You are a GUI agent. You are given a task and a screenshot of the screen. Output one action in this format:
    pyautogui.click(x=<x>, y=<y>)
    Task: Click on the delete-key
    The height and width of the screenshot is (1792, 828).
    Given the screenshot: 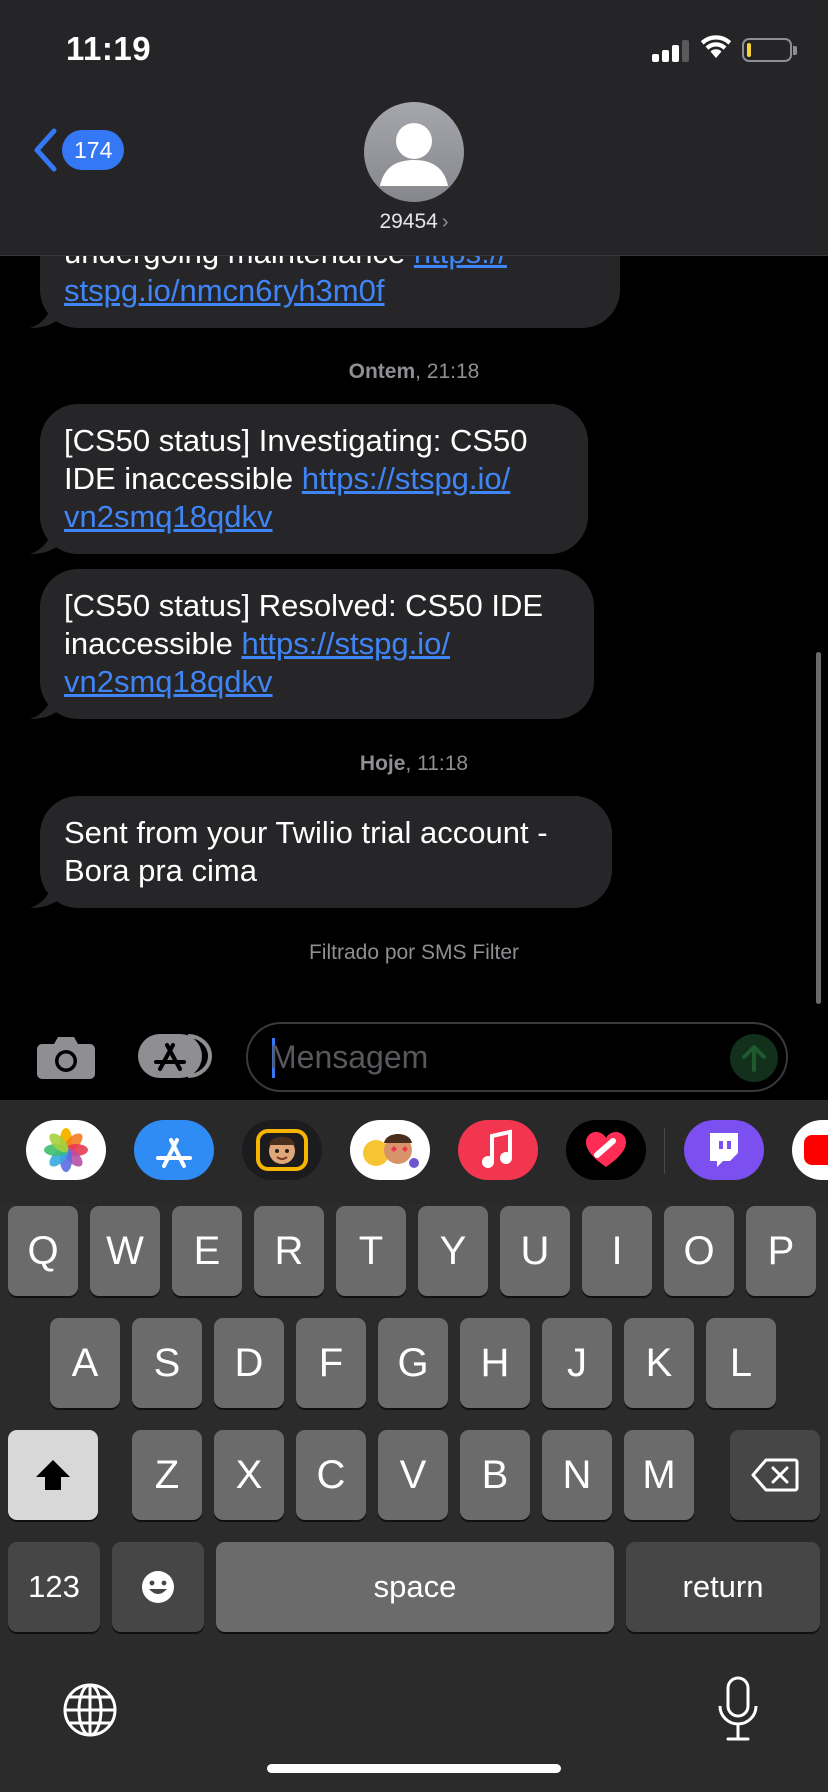 What is the action you would take?
    pyautogui.click(x=775, y=1475)
    